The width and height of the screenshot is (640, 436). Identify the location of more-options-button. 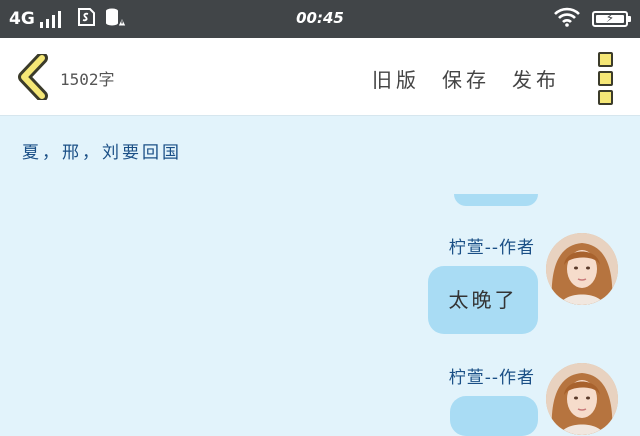
(606, 78).